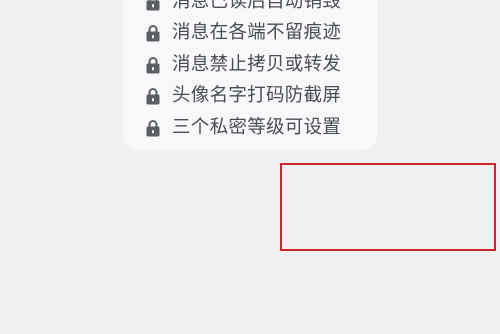 This screenshot has width=500, height=334. I want to click on feature-label: 消息已读后自动销毁, so click(257, 6).